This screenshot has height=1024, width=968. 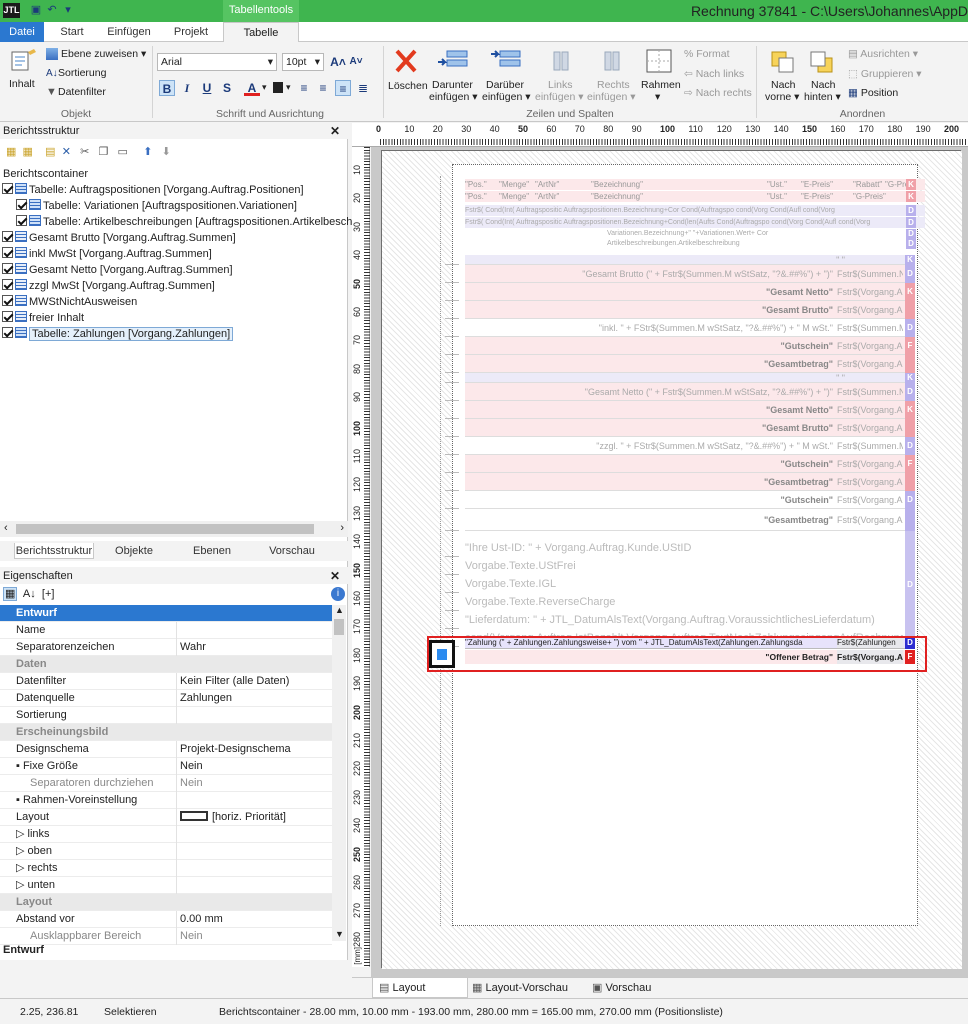 I want to click on scroll-down-icon: ▼, so click(x=339, y=934).